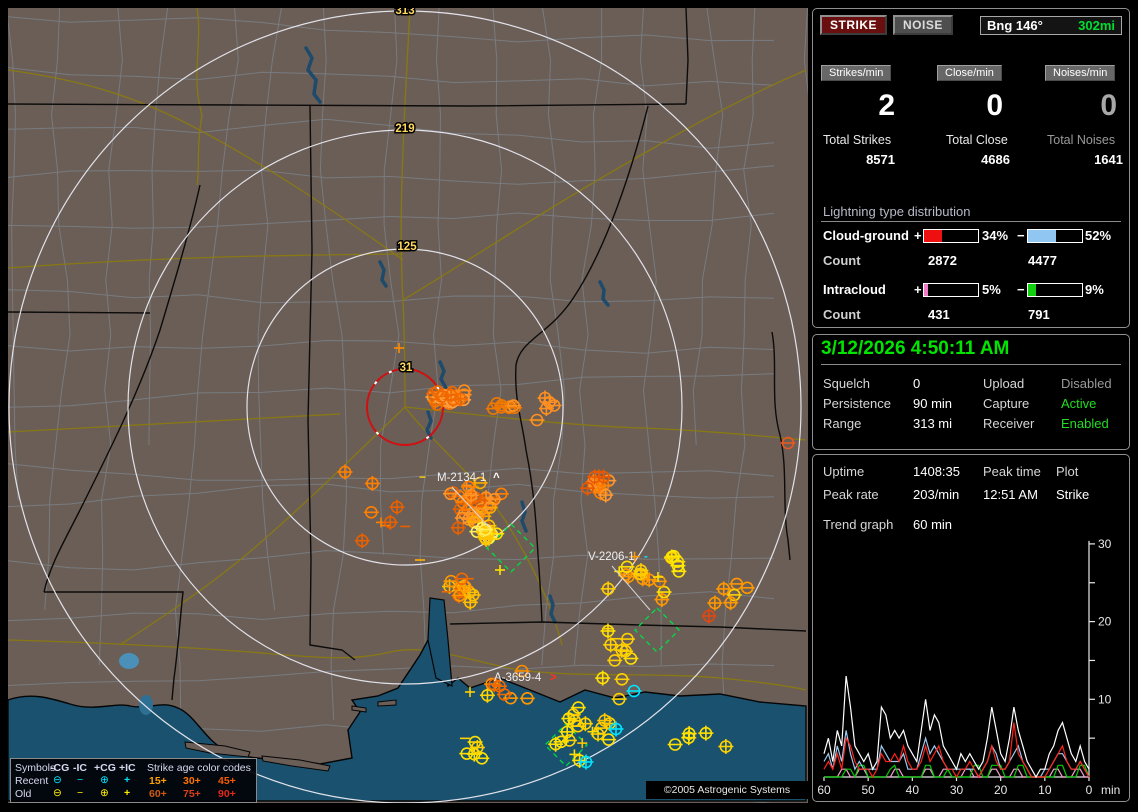  I want to click on cg-minus-bar, so click(1055, 236).